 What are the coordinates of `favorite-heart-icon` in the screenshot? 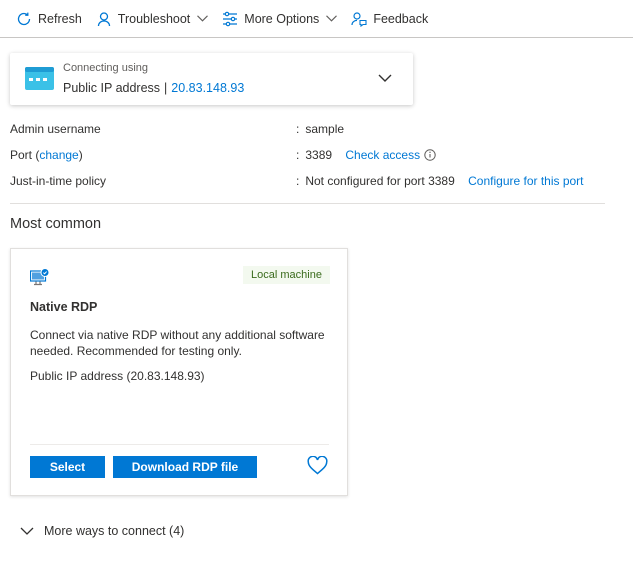 It's located at (317, 465).